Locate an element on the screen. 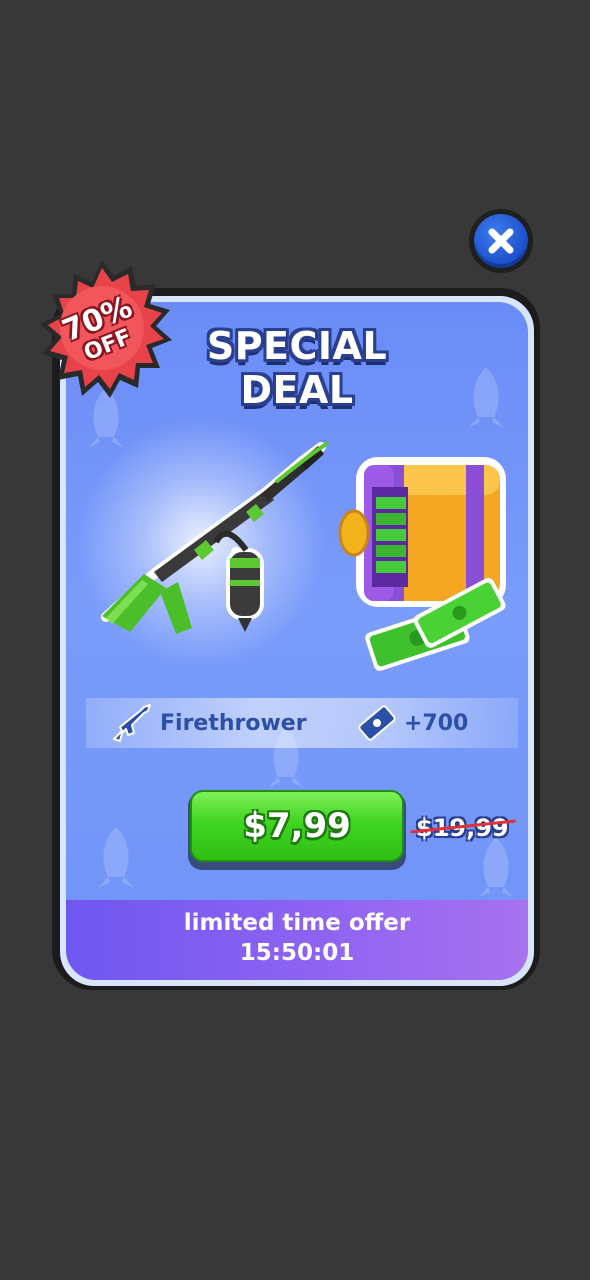 This screenshot has height=1280, width=590. reward-cash: +700 is located at coordinates (411, 723).